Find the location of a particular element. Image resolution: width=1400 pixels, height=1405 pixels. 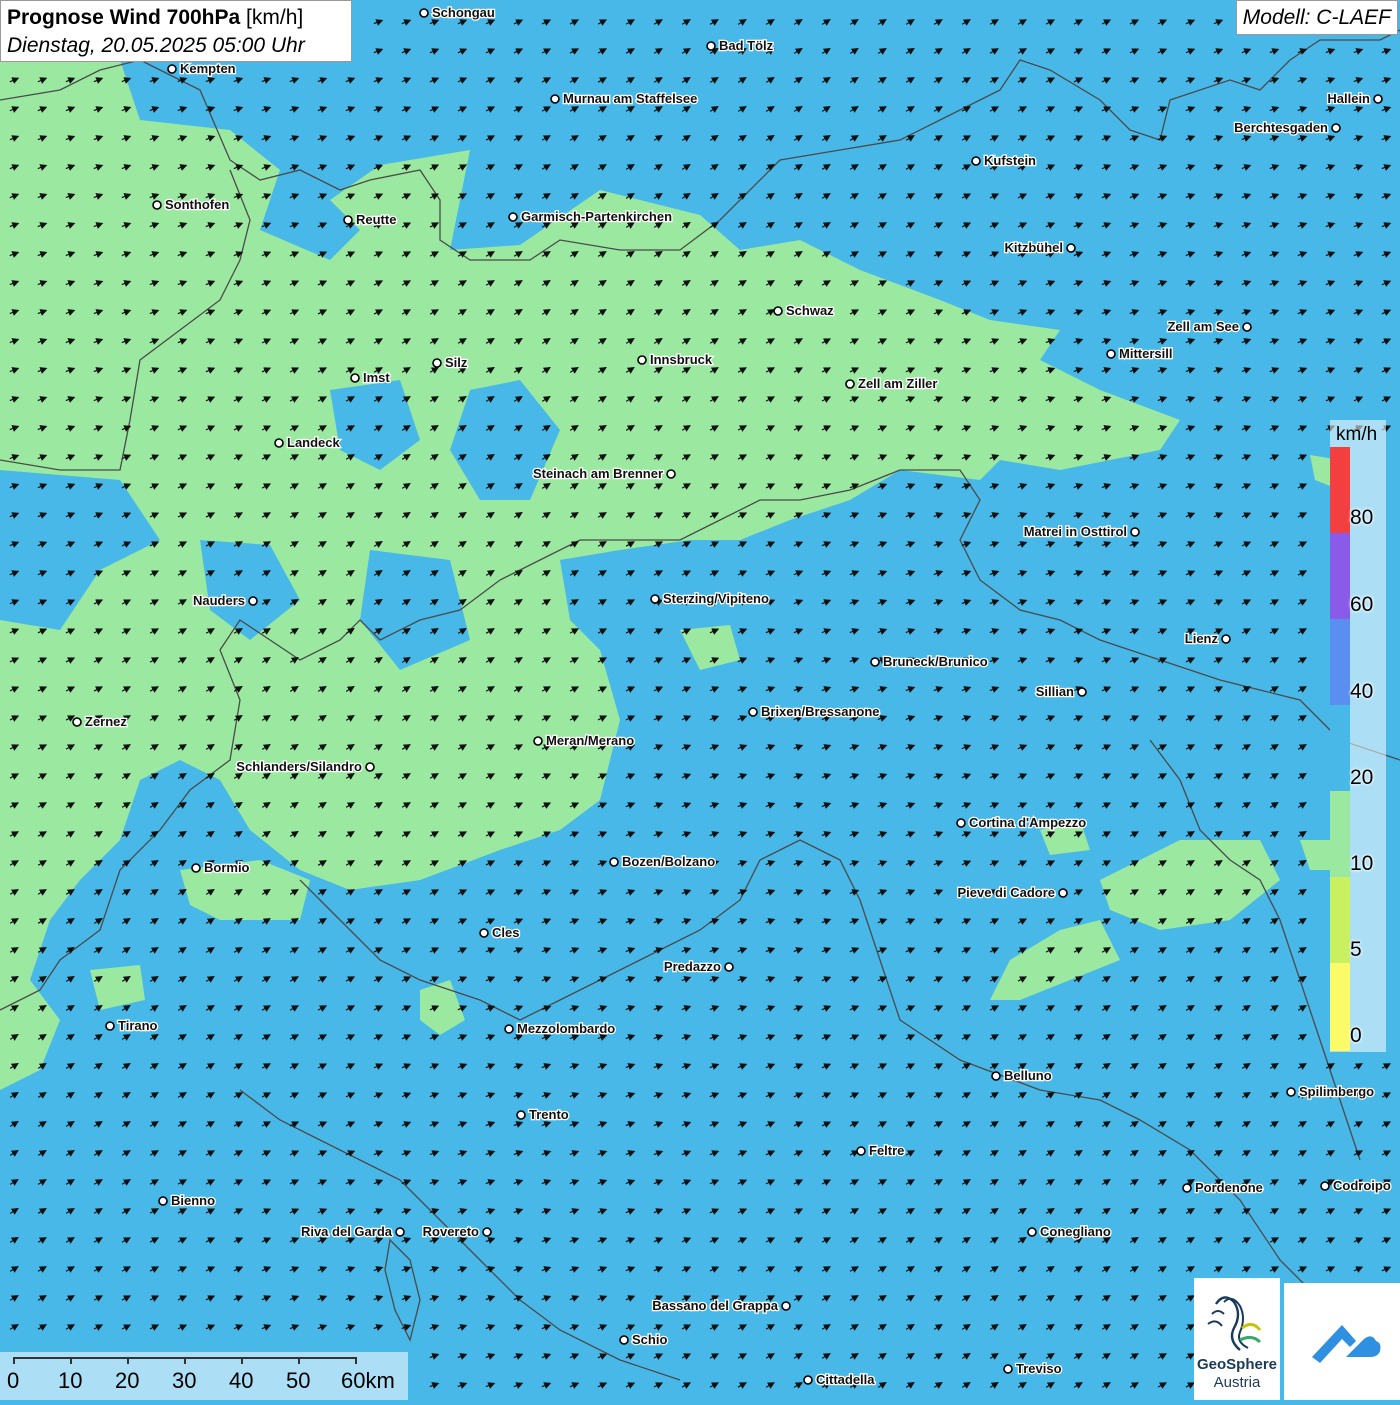

legend-tick-80: 80 is located at coordinates (1362, 517).